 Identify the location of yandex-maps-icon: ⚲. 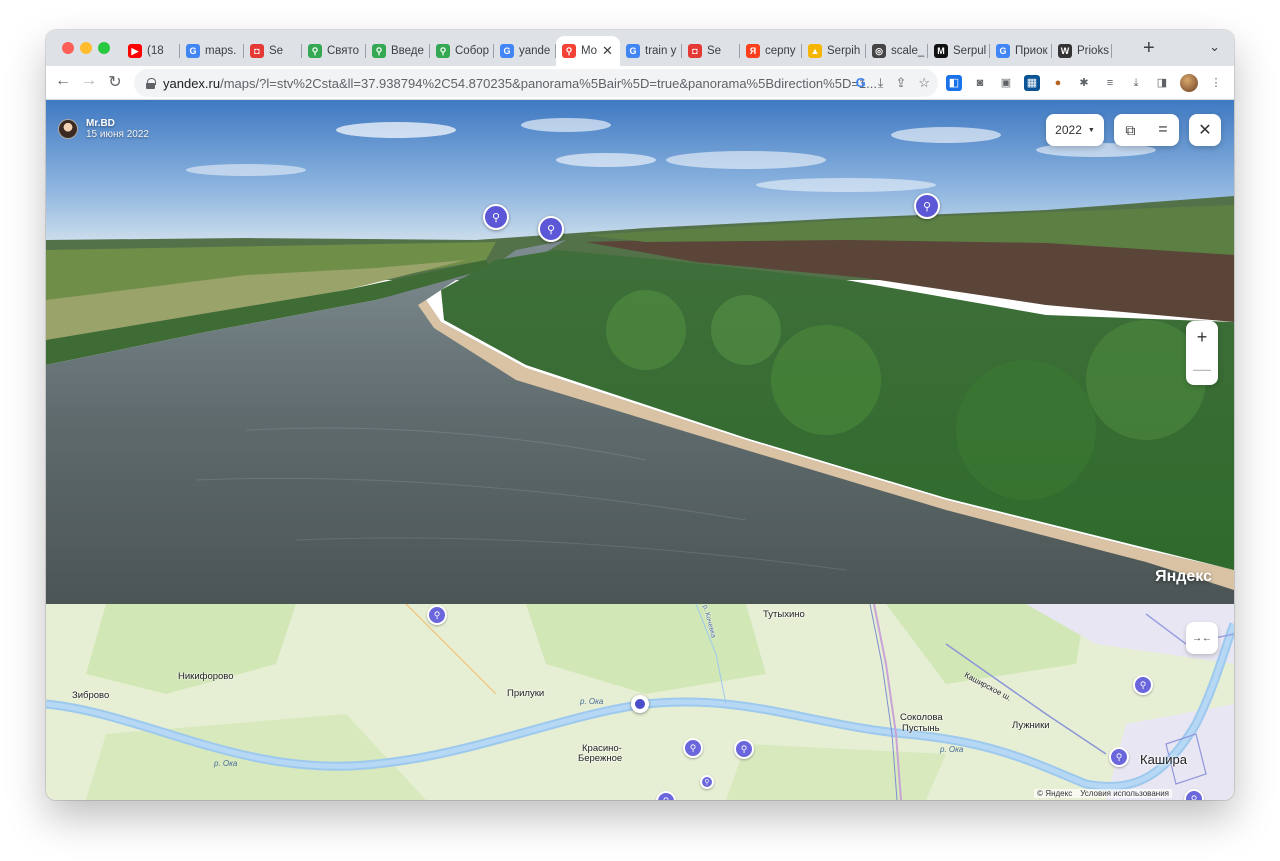
(569, 51).